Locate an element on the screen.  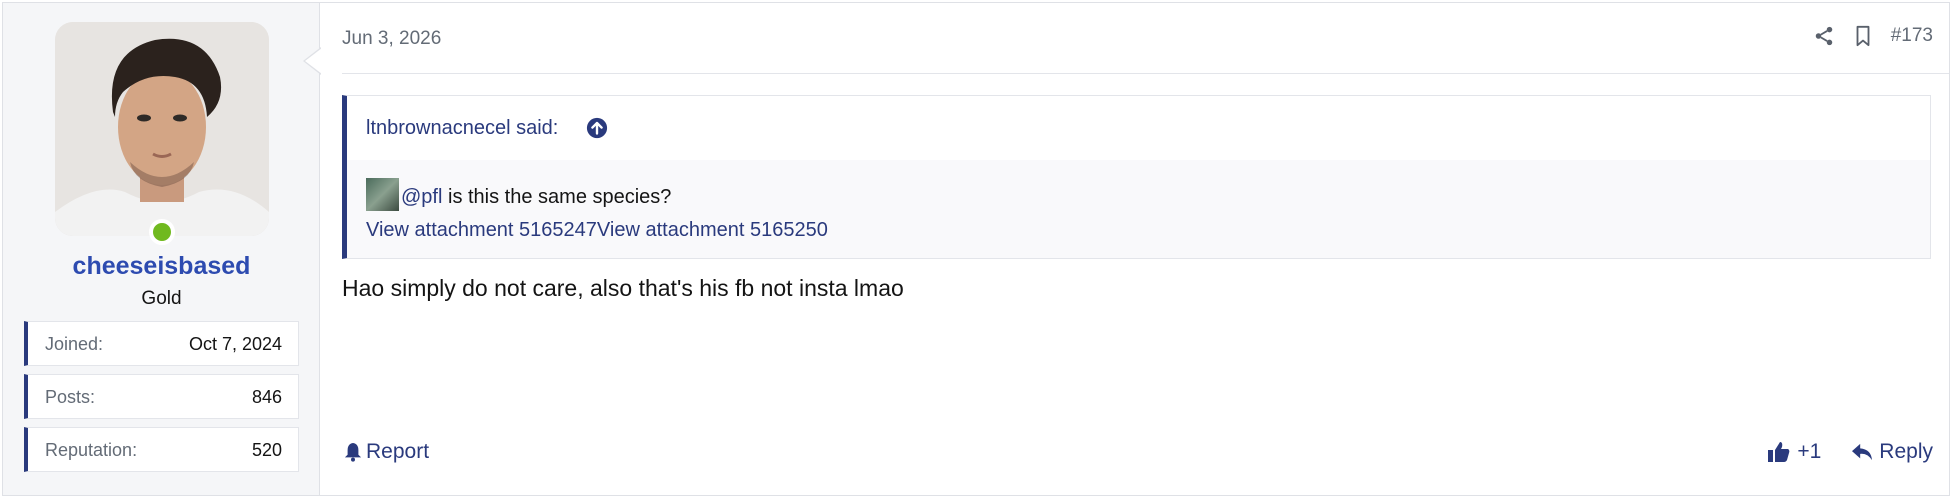
stat-posts: Posts: 846 is located at coordinates (161, 396).